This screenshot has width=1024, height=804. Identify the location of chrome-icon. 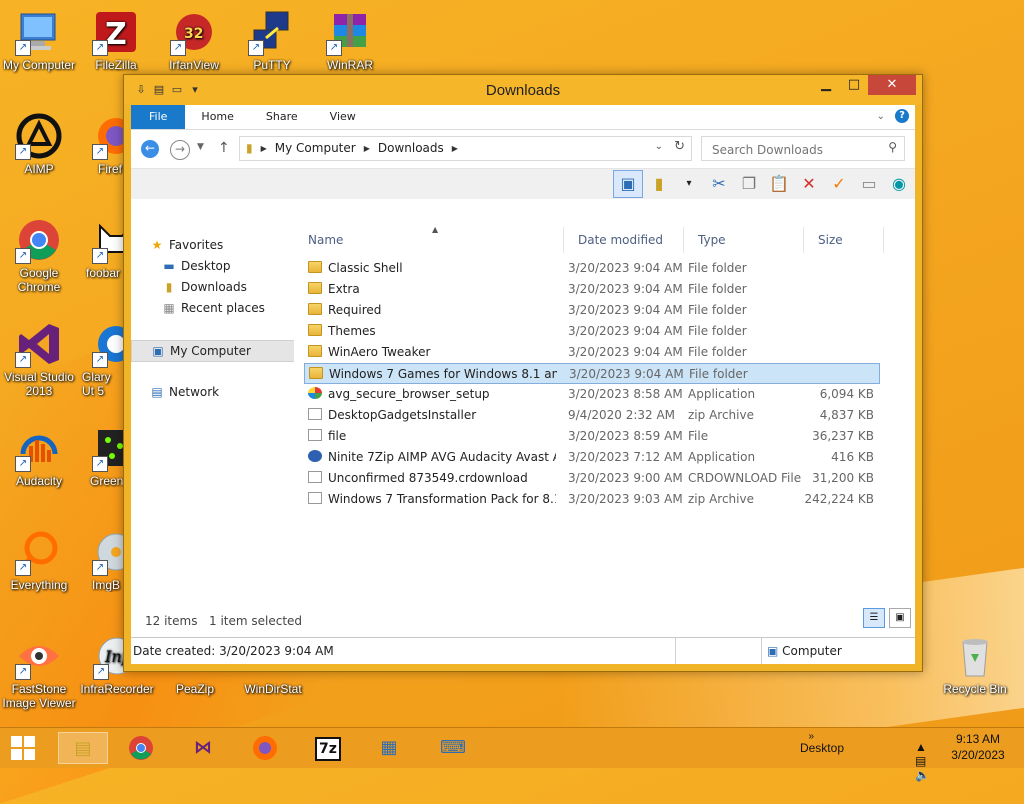
(141, 748).